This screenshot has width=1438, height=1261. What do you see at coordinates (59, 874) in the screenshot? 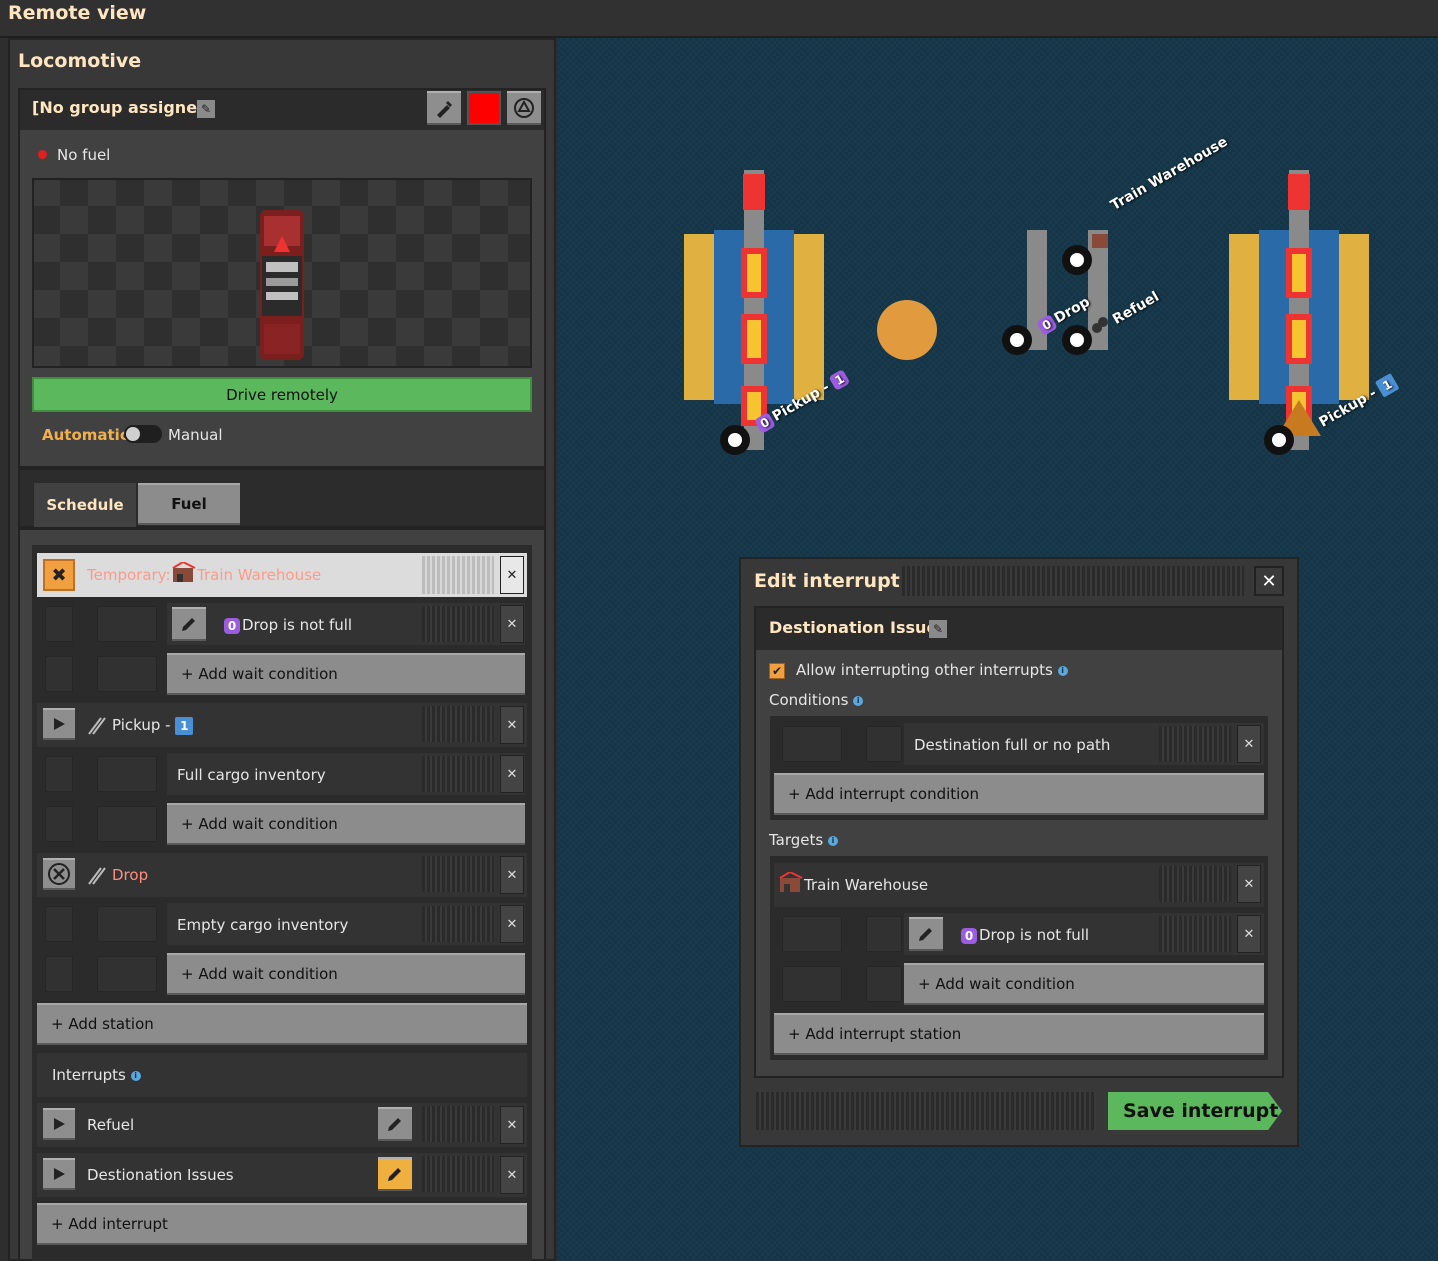
I see `unavailable-icon` at bounding box center [59, 874].